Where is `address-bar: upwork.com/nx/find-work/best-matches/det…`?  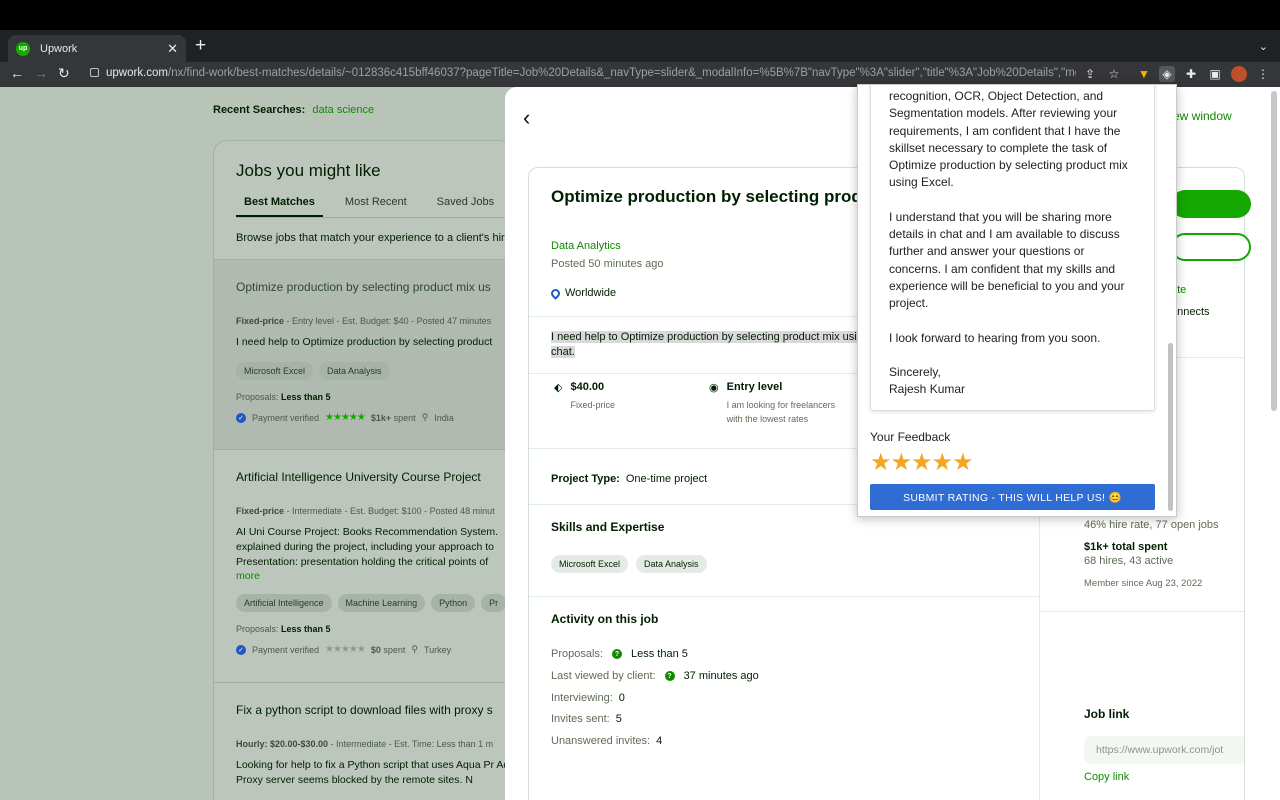
address-bar: upwork.com/nx/find-work/best-matches/det… is located at coordinates (591, 73).